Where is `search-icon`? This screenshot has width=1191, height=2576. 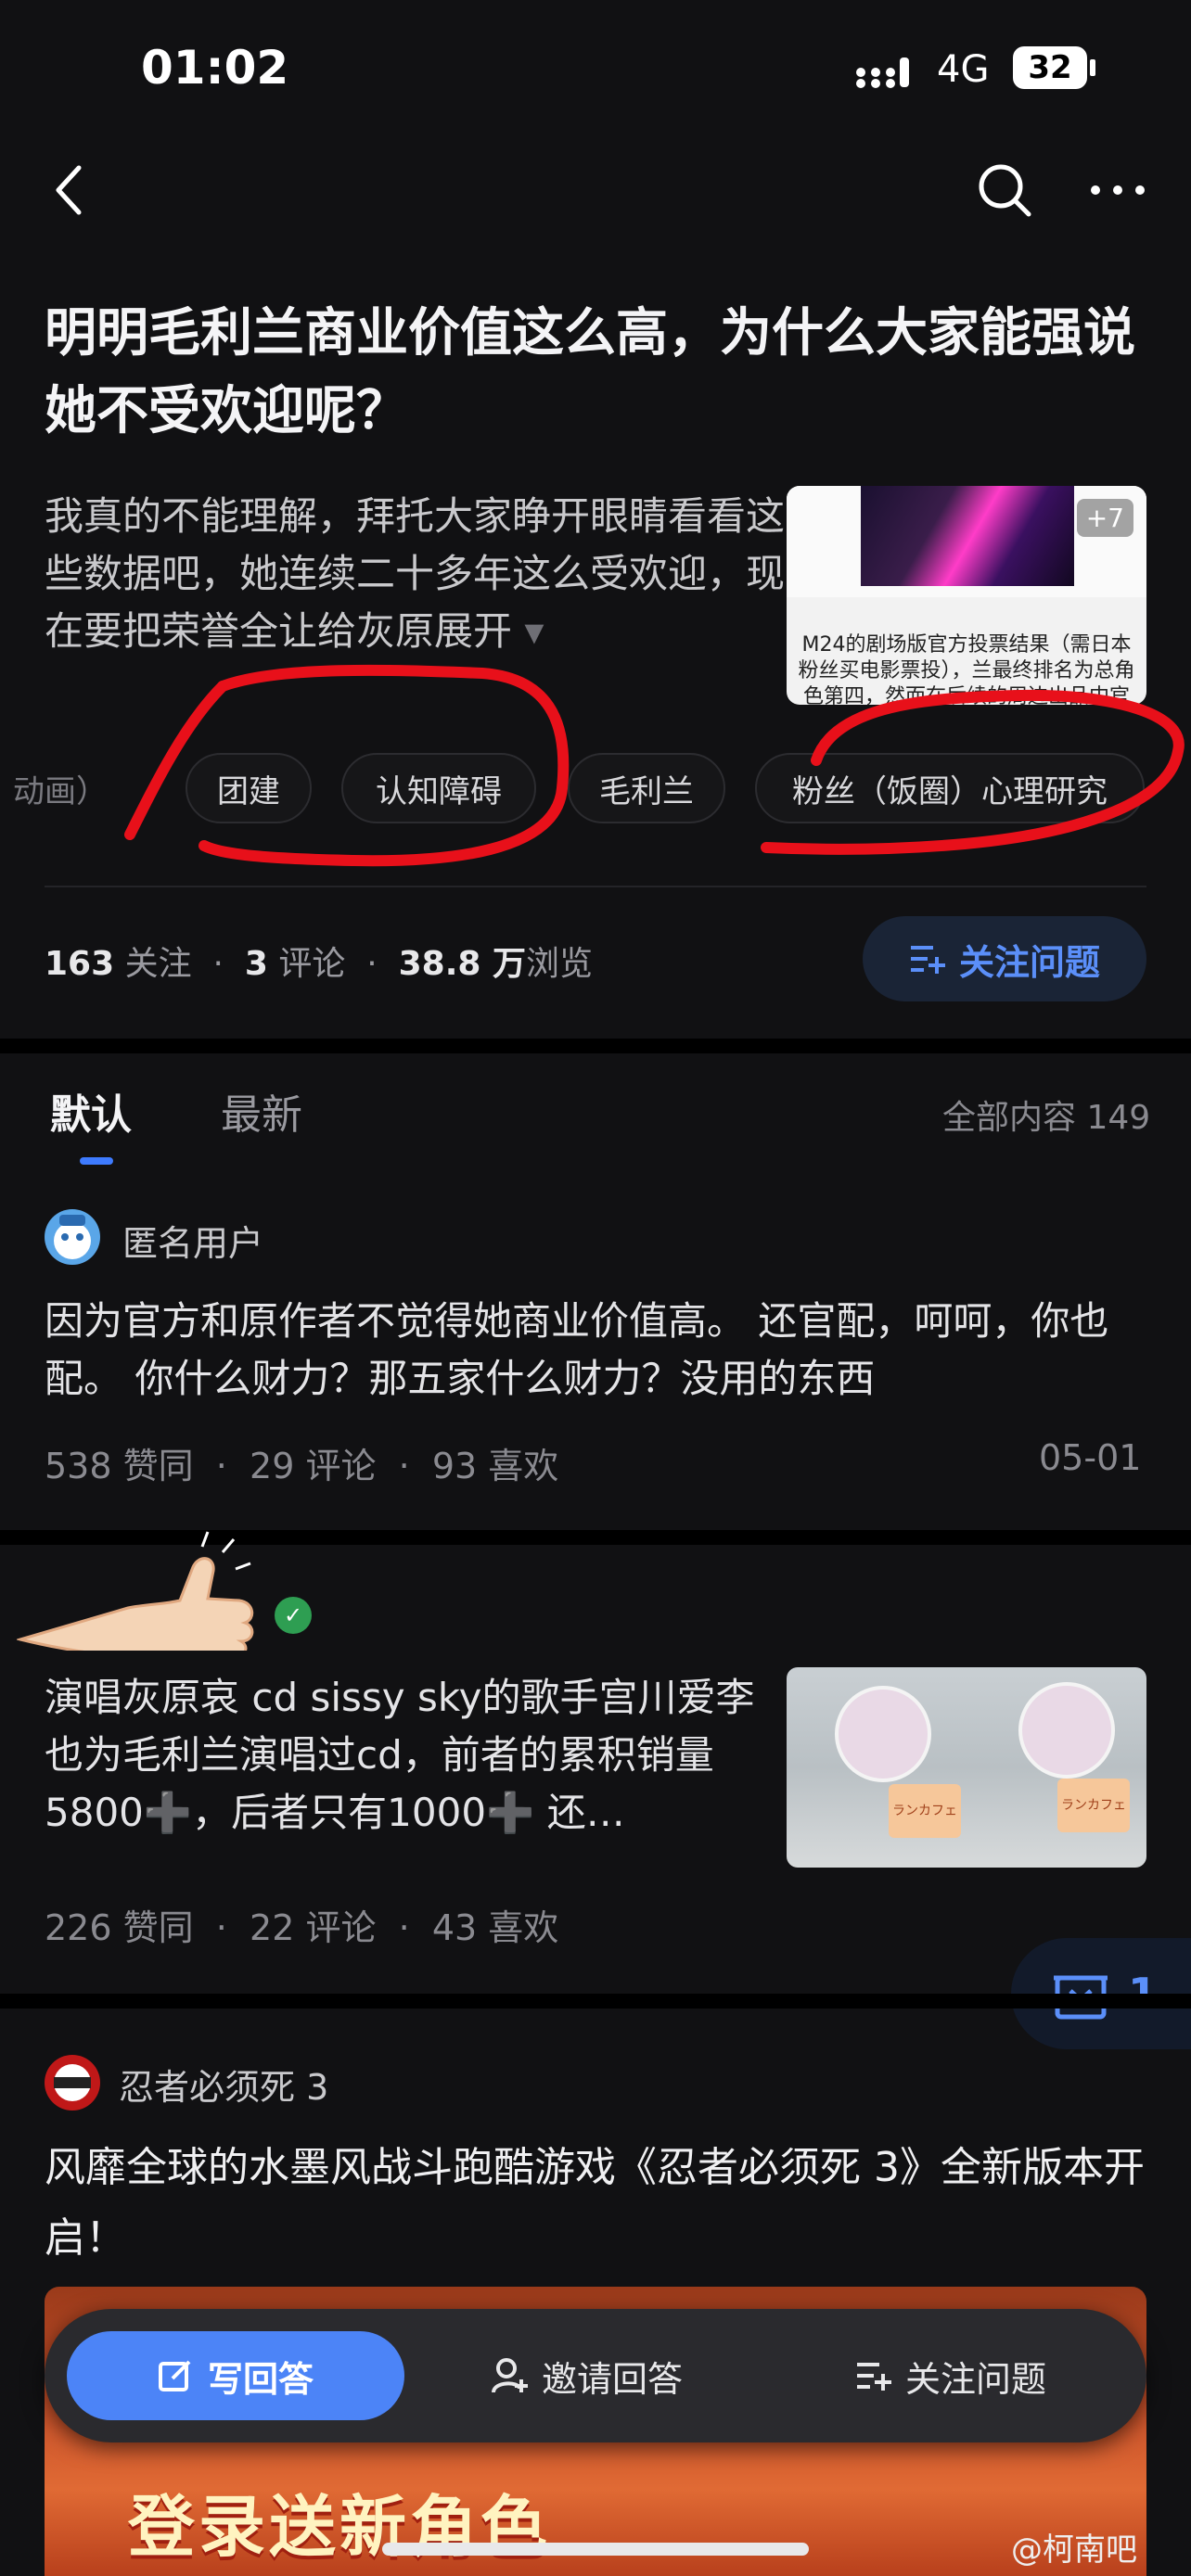 search-icon is located at coordinates (1004, 191).